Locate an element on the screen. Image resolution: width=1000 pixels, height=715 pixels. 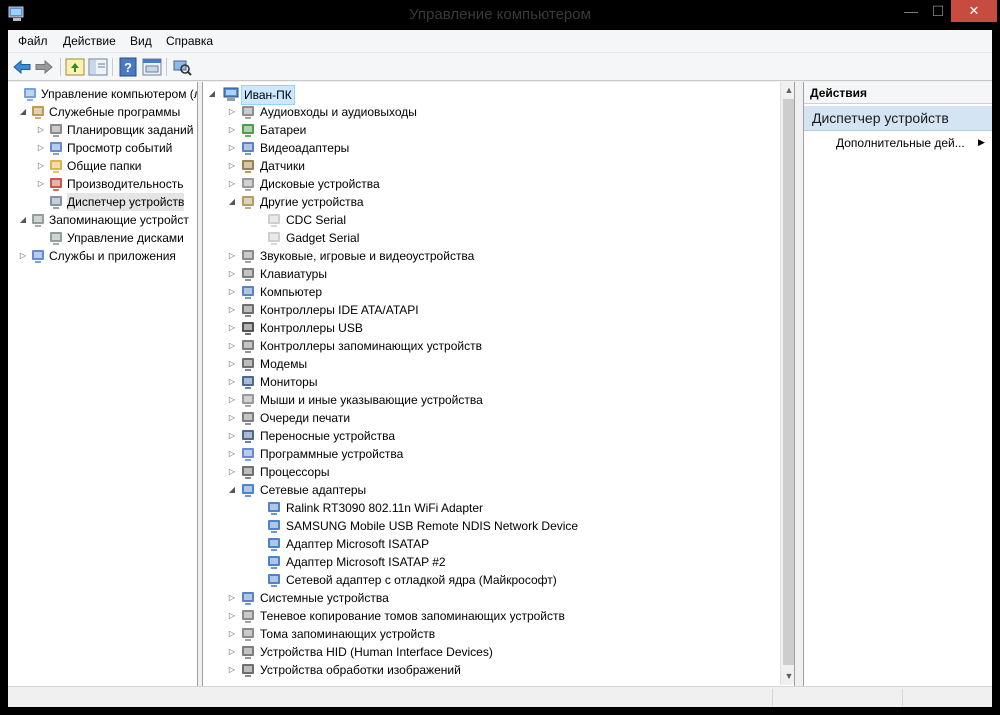
device-item: Адаптер Microsoft ISATAP is located at coordinates (490, 544).